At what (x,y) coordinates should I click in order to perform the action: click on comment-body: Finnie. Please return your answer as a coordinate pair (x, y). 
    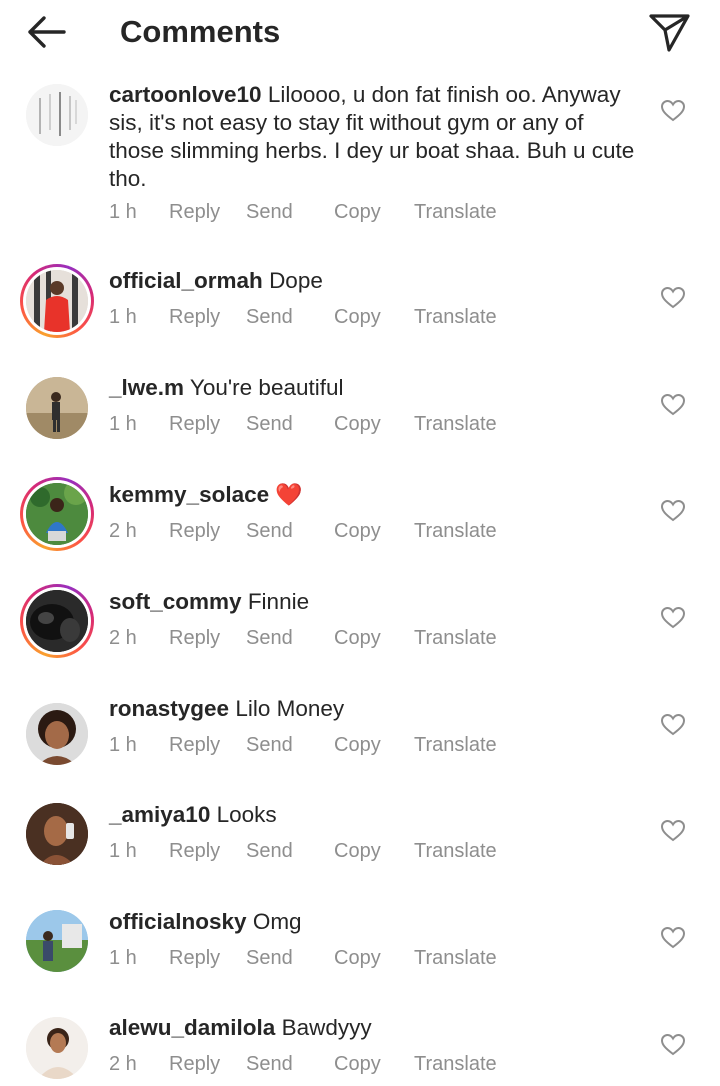
    Looking at the image, I should click on (278, 601).